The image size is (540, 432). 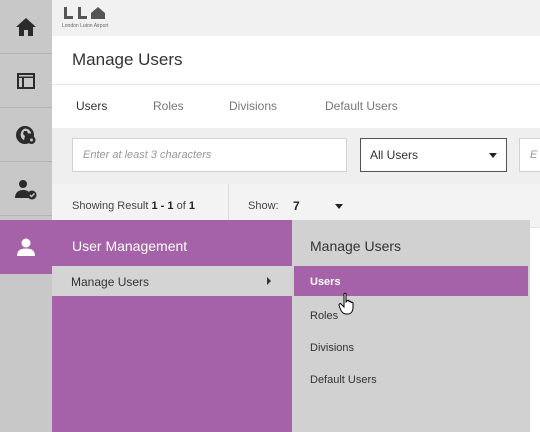 I want to click on search-placeholder: Enter at least 3 characters, so click(x=147, y=155).